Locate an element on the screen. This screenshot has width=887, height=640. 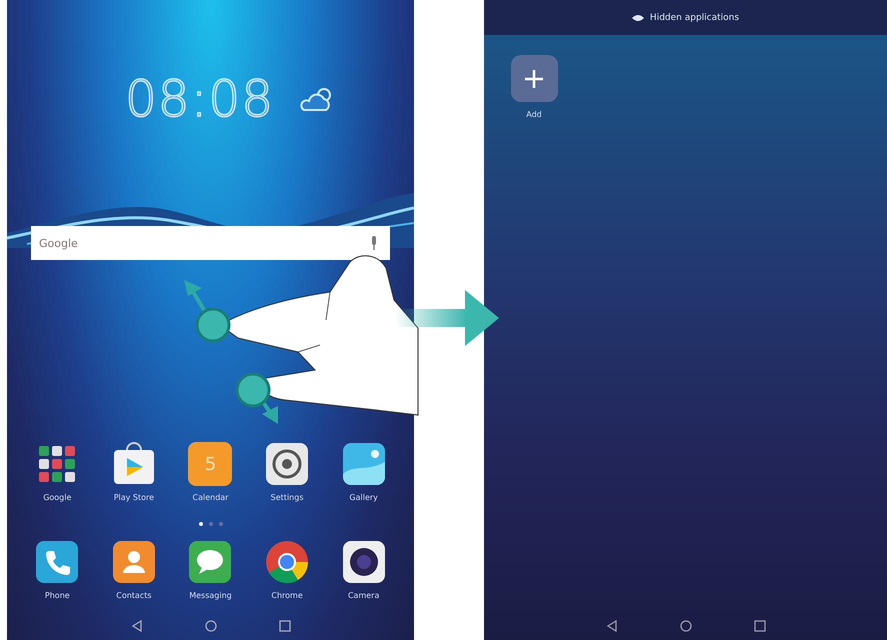
microphone-icon is located at coordinates (374, 243).